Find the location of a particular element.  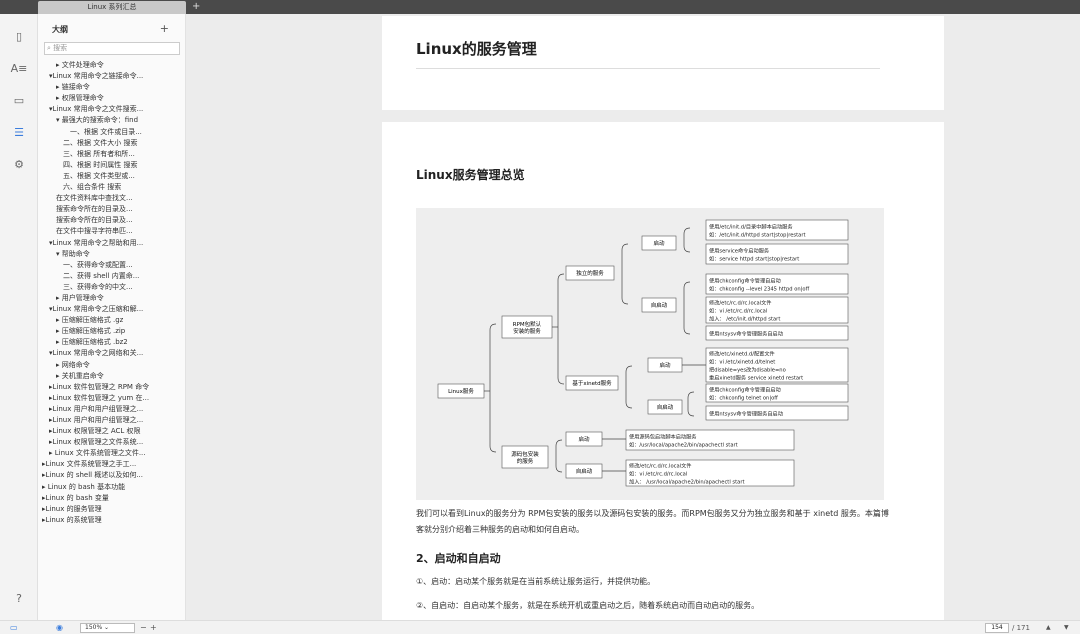

page-up-button: ▲ is located at coordinates (1048, 628).